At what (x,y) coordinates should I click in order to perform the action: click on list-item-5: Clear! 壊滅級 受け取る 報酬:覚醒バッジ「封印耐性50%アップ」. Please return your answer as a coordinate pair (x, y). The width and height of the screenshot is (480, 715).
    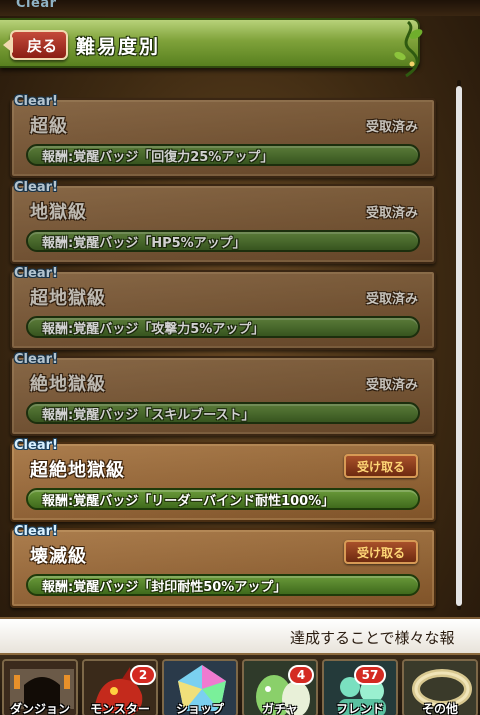
    Looking at the image, I should click on (223, 566).